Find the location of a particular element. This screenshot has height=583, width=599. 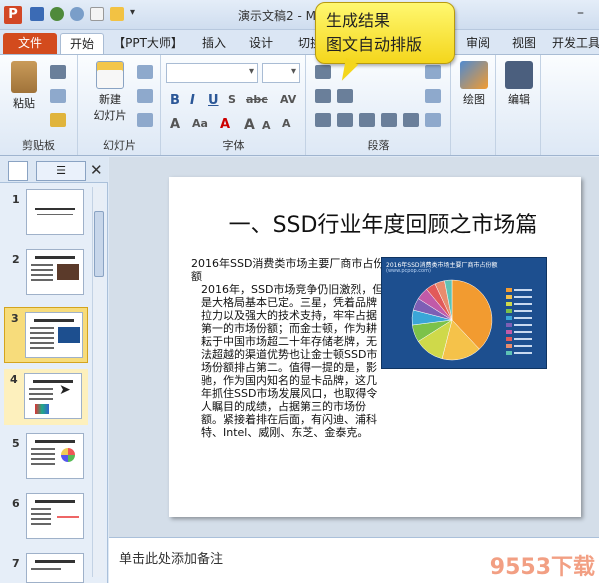

bold-icon: B is located at coordinates (175, 100).